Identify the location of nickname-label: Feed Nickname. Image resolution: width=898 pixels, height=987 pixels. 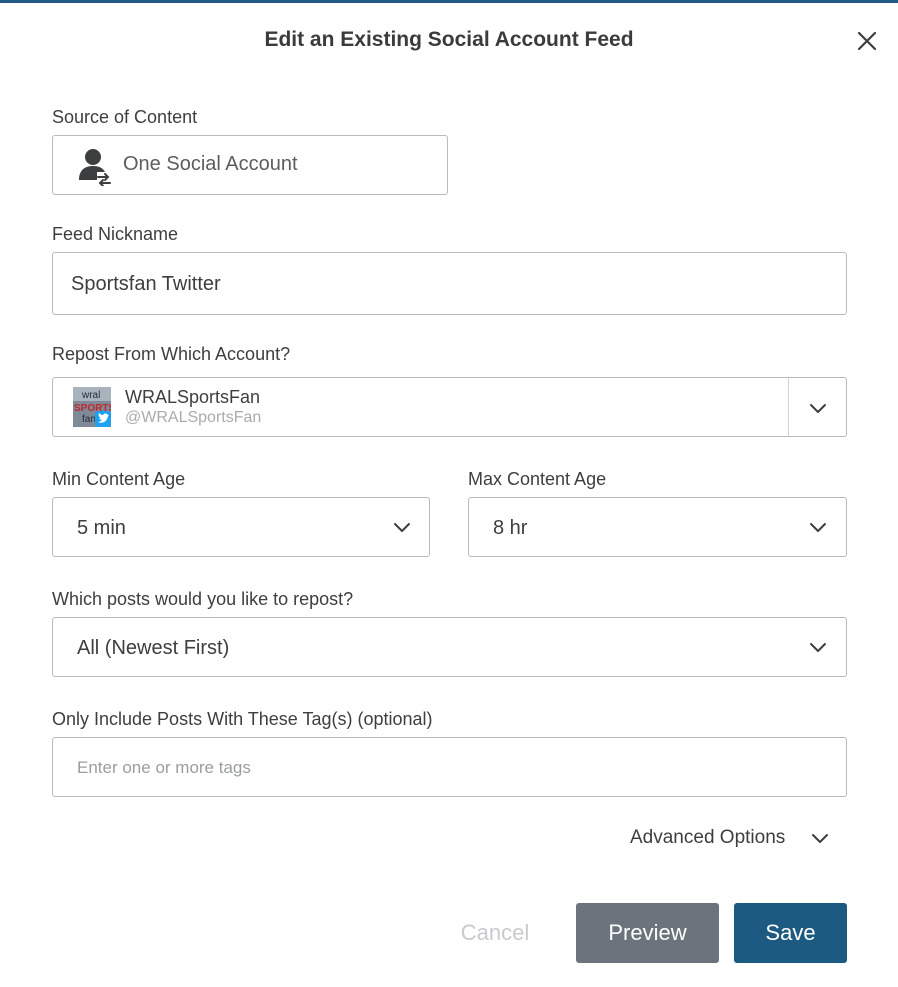
(115, 234).